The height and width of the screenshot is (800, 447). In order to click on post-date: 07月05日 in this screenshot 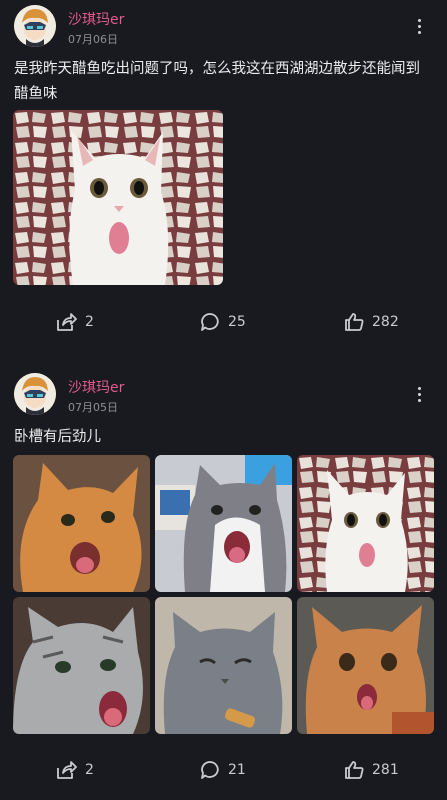, I will do `click(93, 407)`.